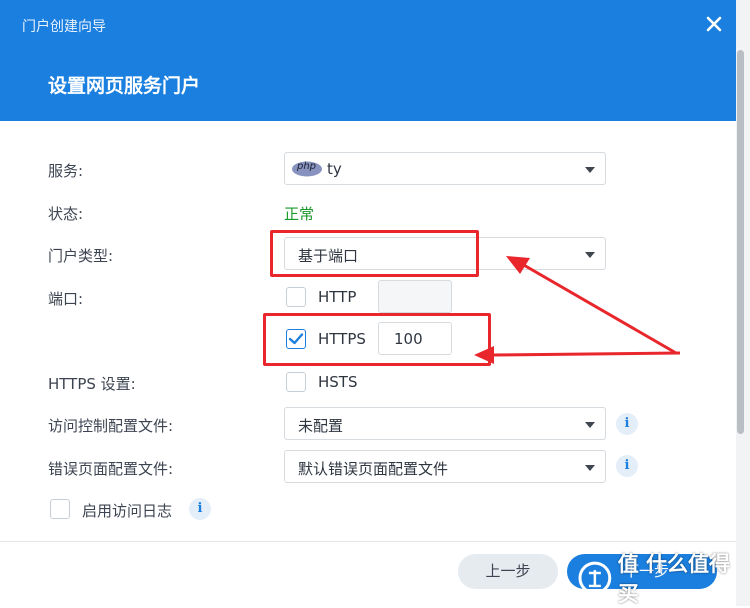  What do you see at coordinates (674, 579) in the screenshot?
I see `watermark-text: 值 什么值得买` at bounding box center [674, 579].